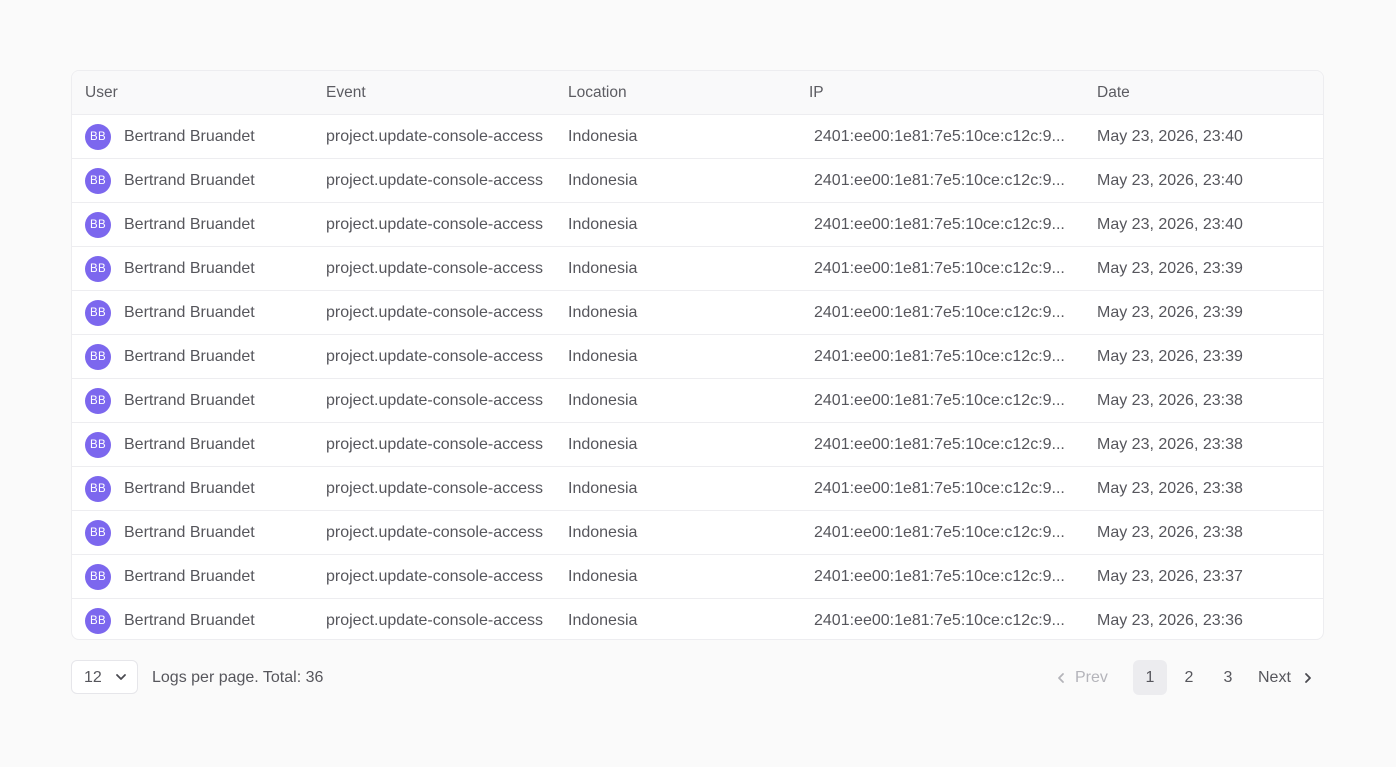  I want to click on next-label: Next, so click(1274, 677).